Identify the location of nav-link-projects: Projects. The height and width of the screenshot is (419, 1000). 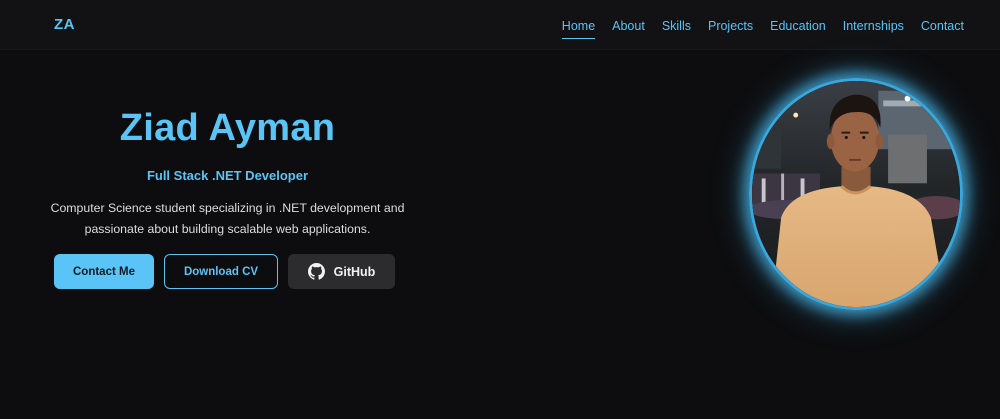
(730, 28).